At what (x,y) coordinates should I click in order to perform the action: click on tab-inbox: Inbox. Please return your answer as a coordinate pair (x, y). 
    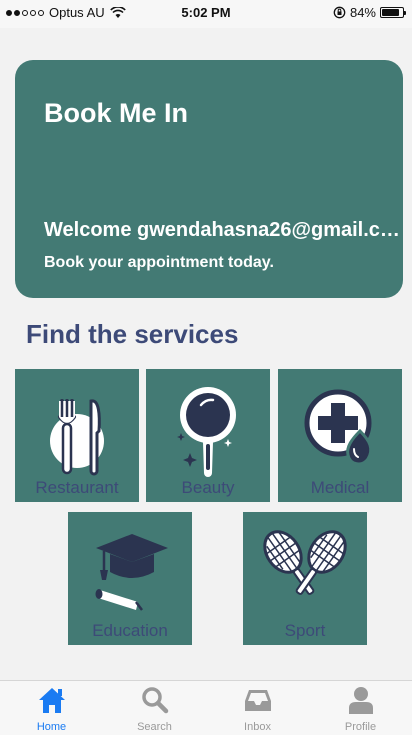
    Looking at the image, I should click on (257, 708).